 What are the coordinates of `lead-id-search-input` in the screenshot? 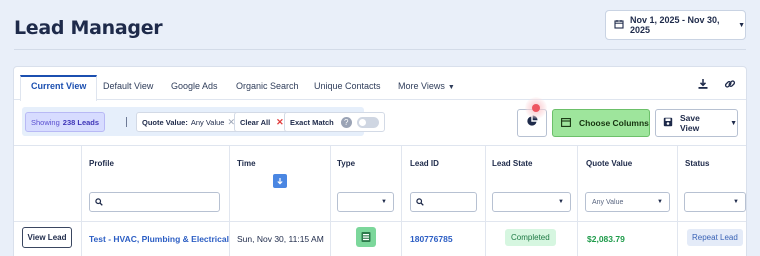 It's located at (443, 202).